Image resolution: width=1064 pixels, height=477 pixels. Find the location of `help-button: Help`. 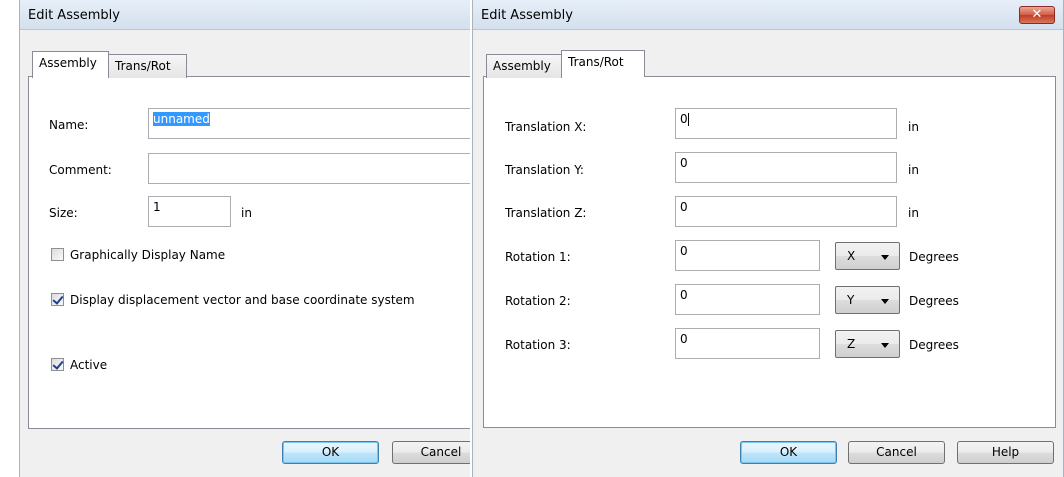

help-button: Help is located at coordinates (1005, 452).